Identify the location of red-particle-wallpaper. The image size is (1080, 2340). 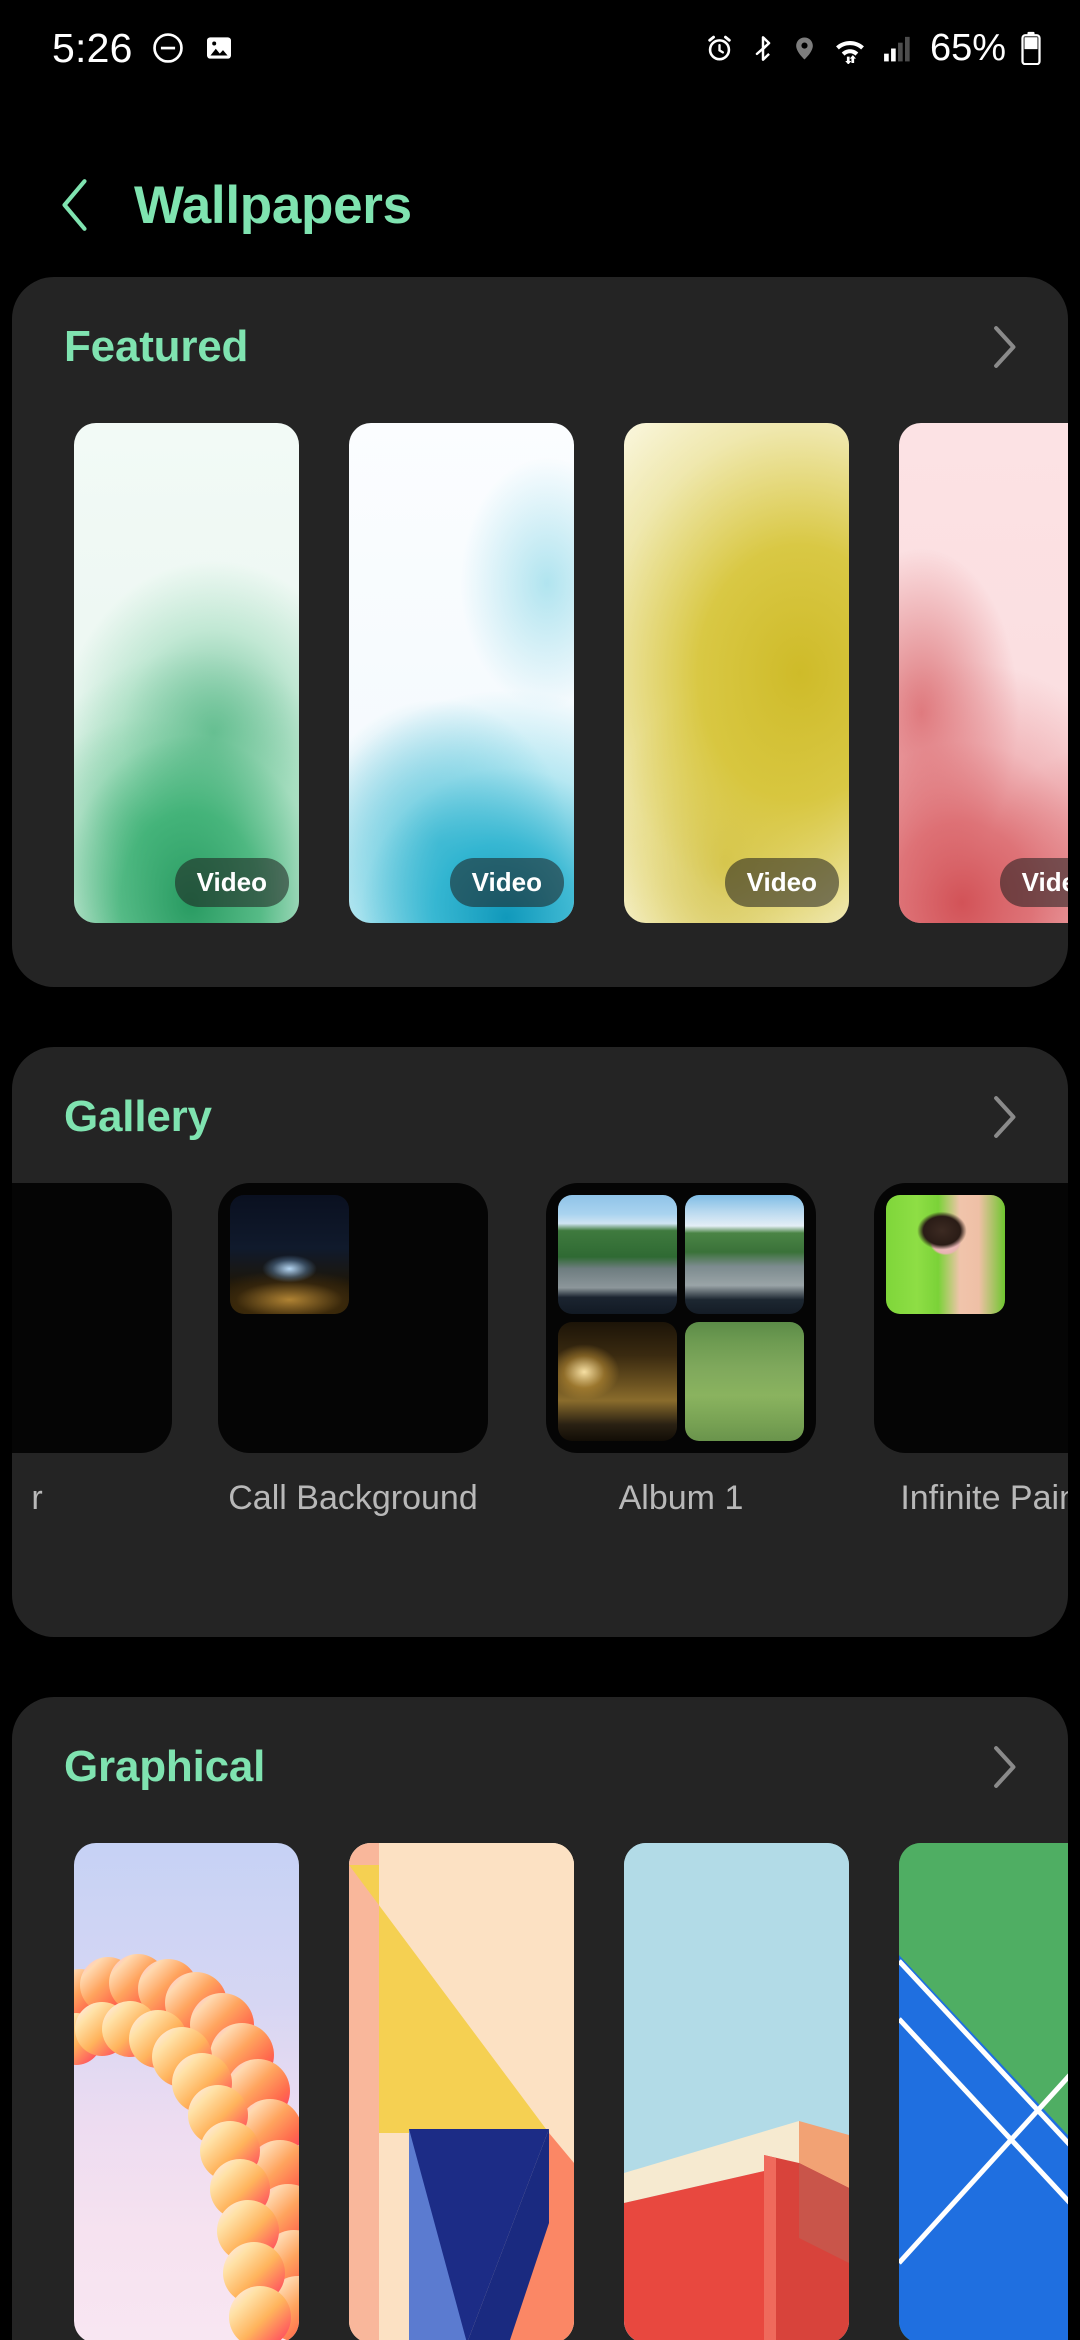
(983, 673).